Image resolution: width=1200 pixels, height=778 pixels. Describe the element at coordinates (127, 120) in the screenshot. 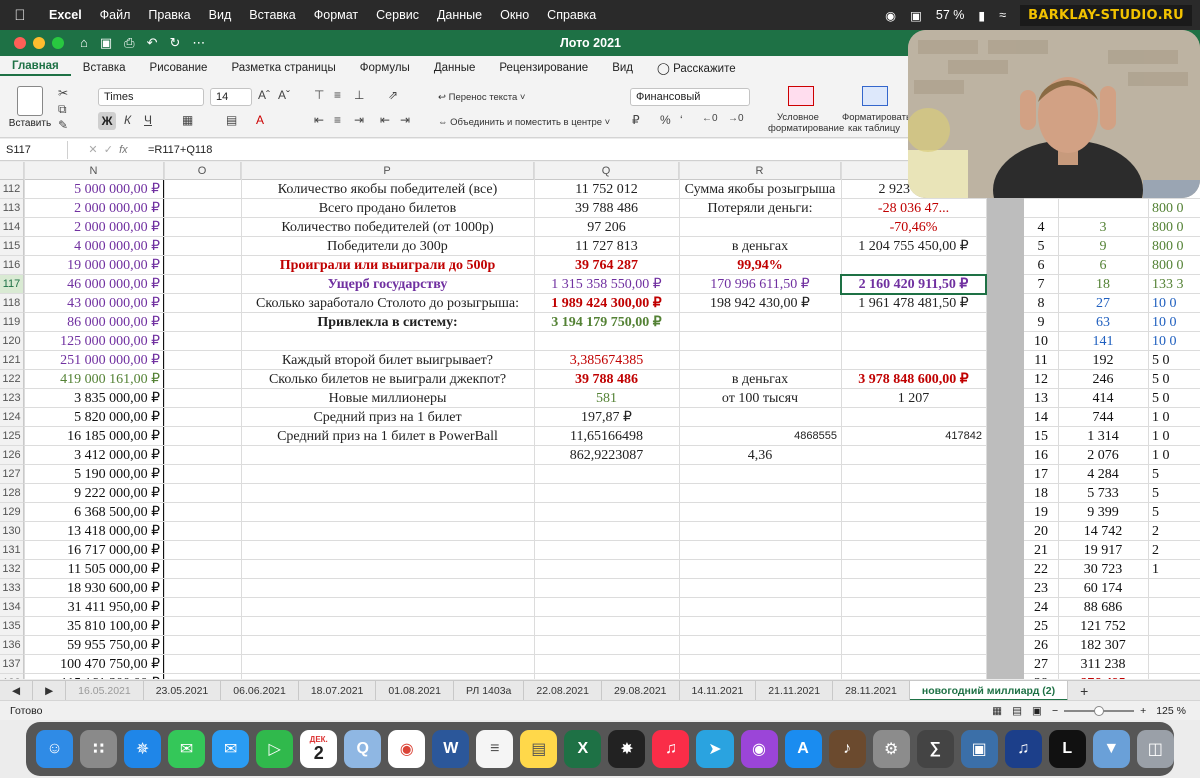

I see `italic-button: К` at that location.